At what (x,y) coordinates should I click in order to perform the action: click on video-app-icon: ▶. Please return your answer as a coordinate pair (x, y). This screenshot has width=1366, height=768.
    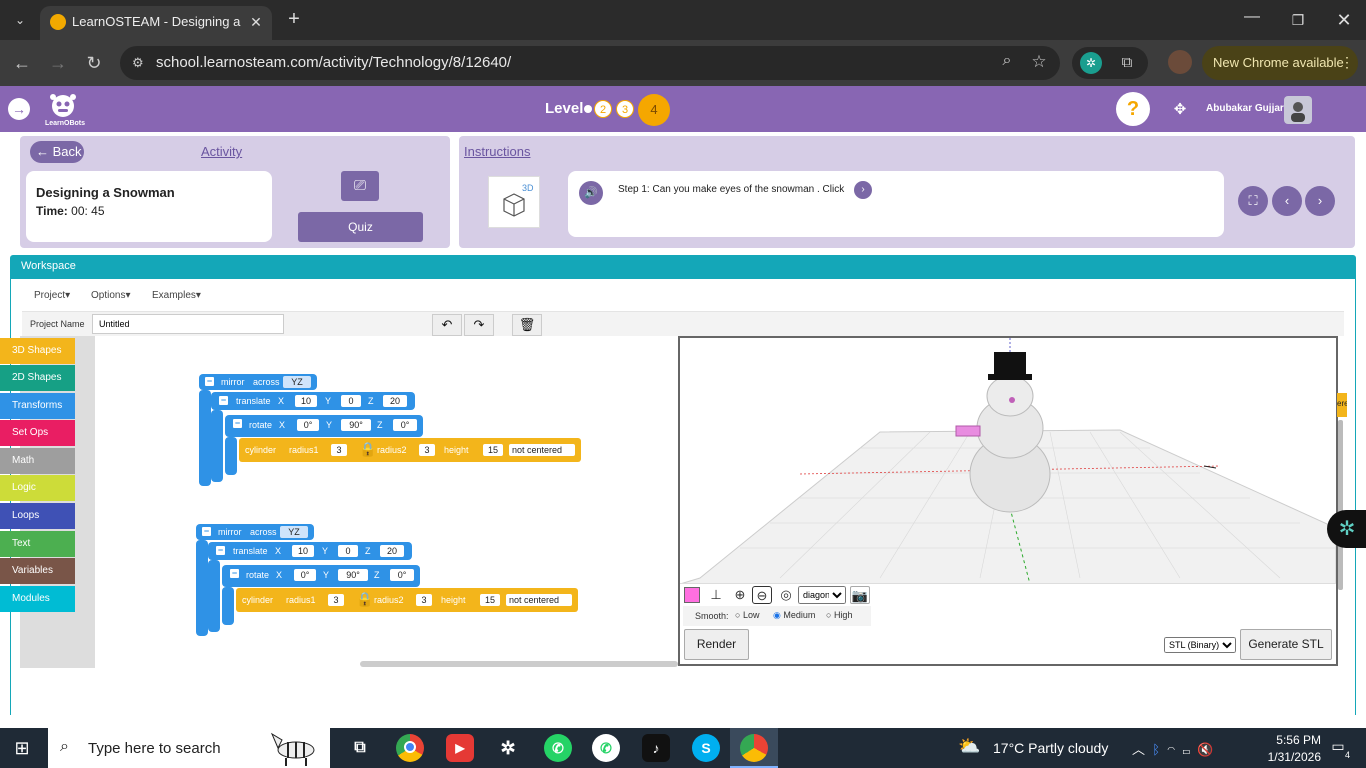
    Looking at the image, I should click on (460, 748).